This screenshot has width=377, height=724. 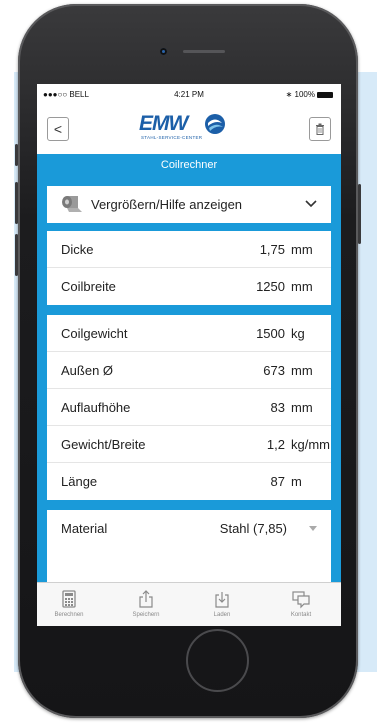 What do you see at coordinates (87, 370) in the screenshot?
I see `aussen-label: Außen Ø` at bounding box center [87, 370].